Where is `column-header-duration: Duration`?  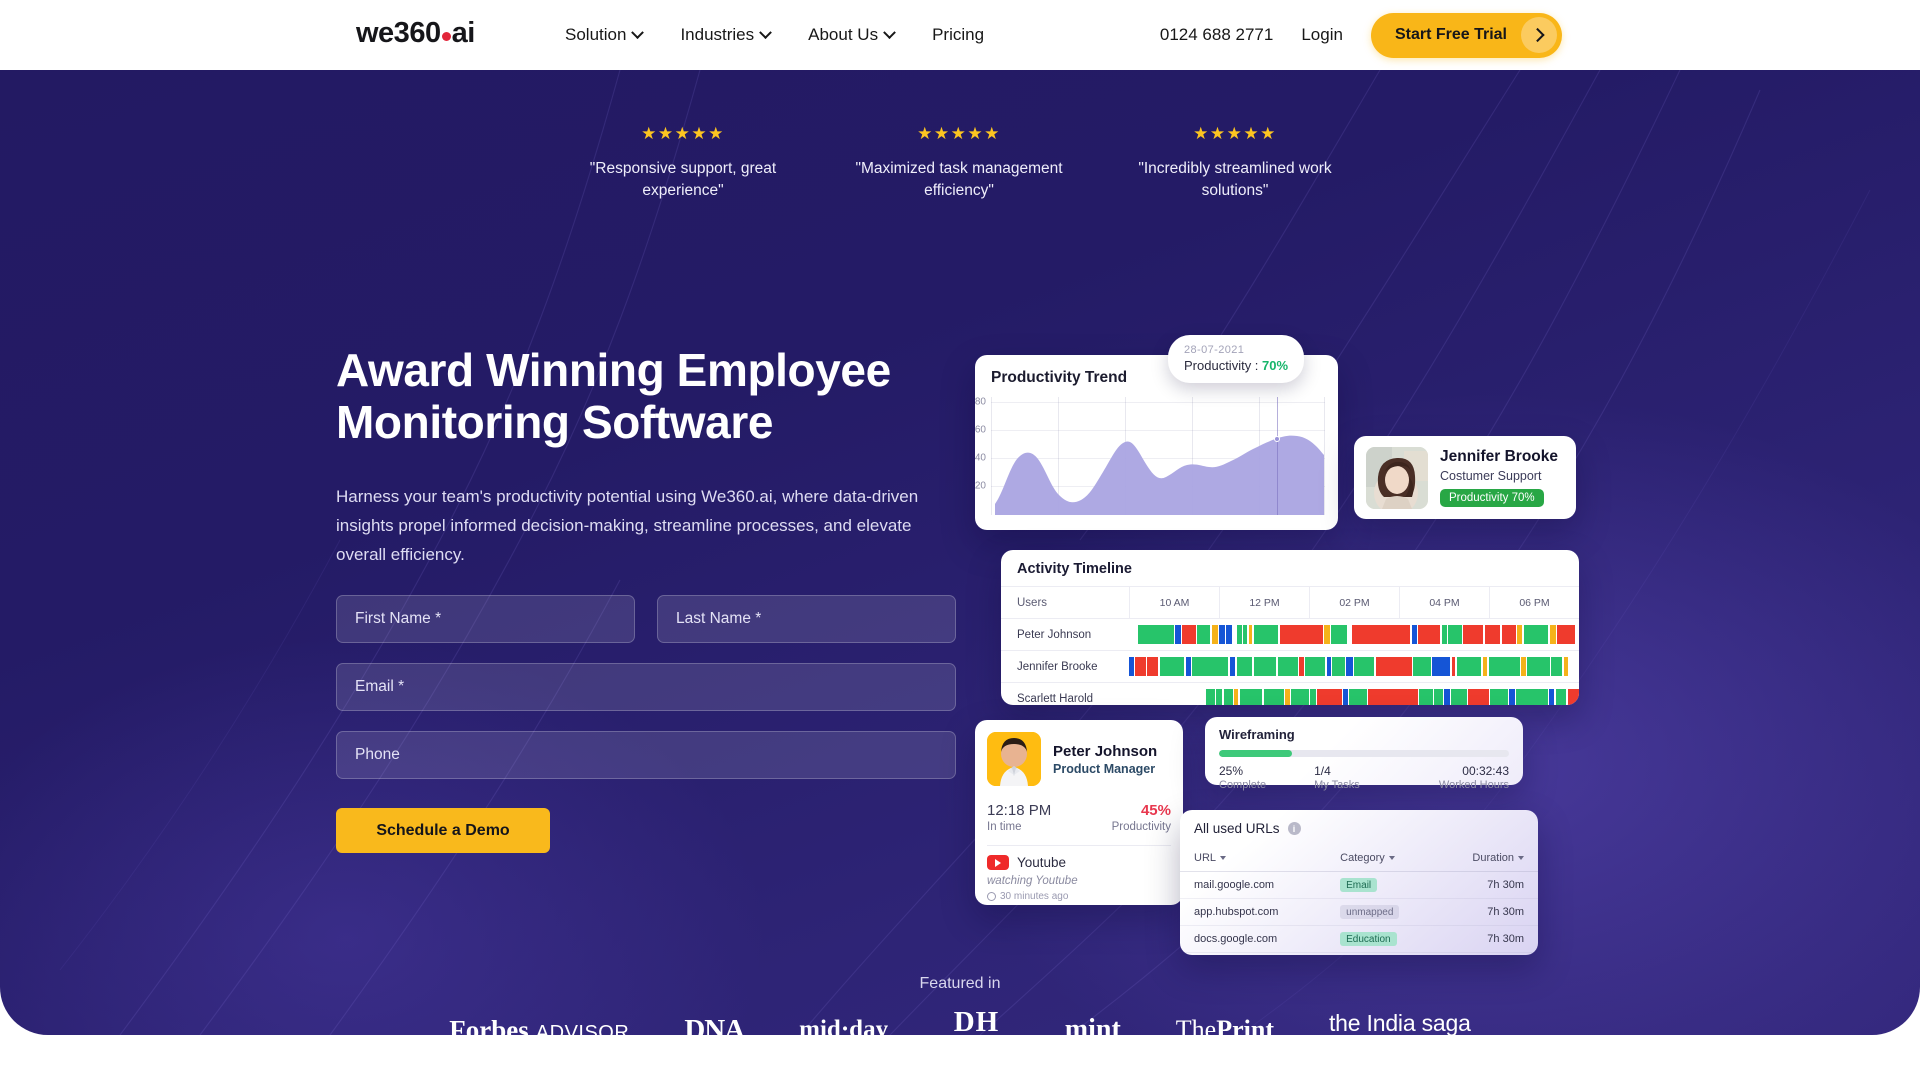 column-header-duration: Duration is located at coordinates (1484, 858).